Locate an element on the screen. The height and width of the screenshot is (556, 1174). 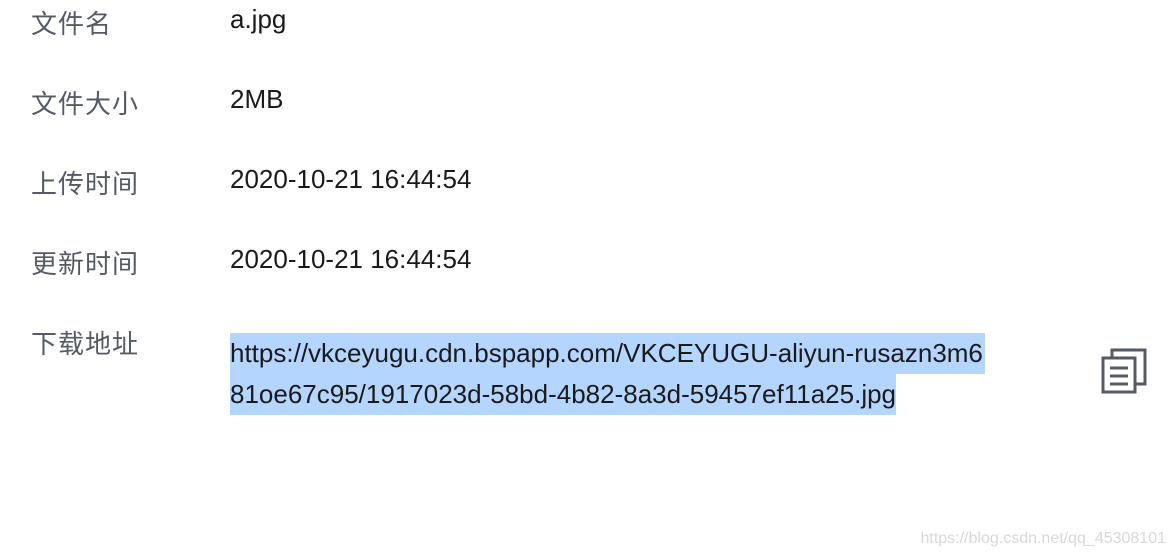
file-name-value: a.jpg is located at coordinates (258, 19).